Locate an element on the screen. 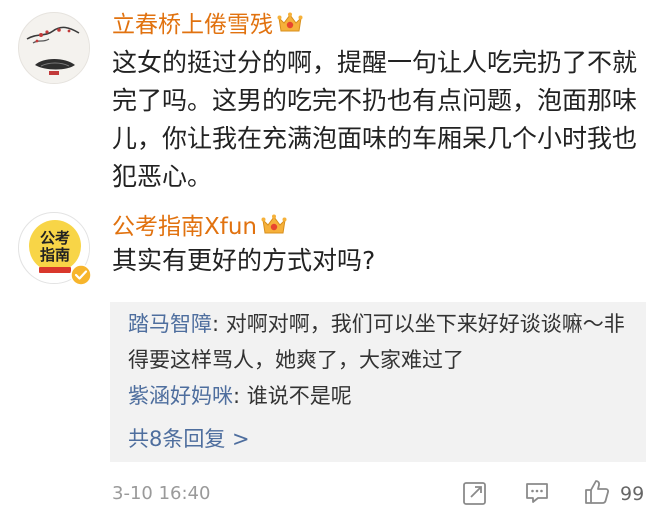 This screenshot has width=656, height=524. comment-text: 其实有更好的方式对吗? is located at coordinates (244, 260).